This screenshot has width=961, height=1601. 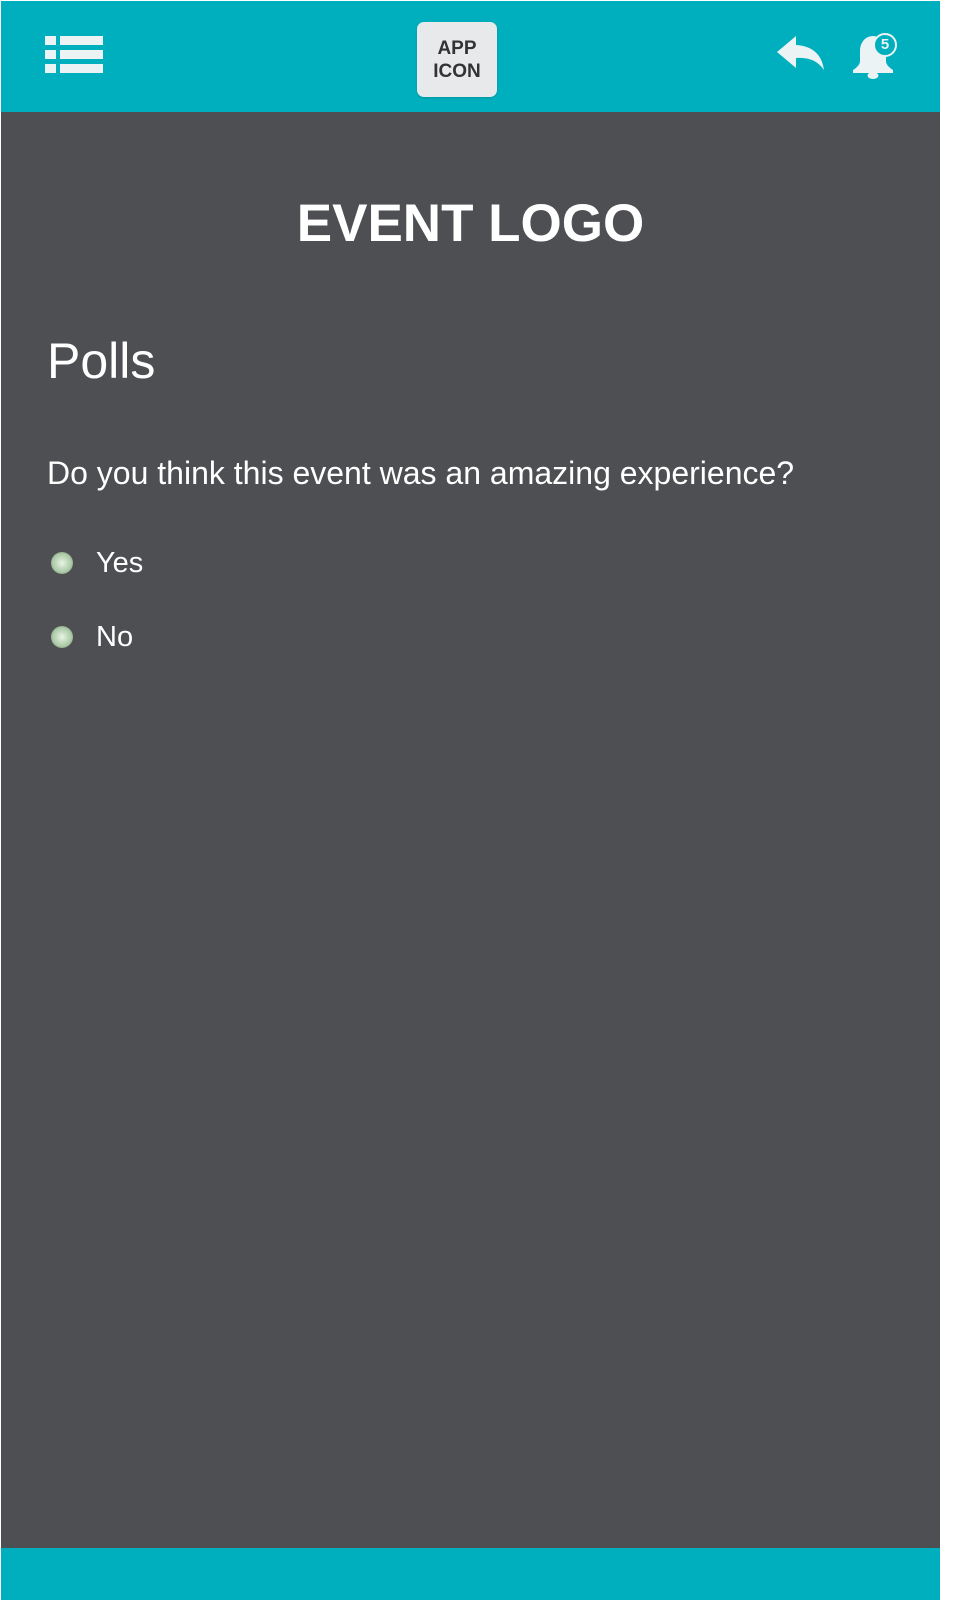 I want to click on app-icon: APP ICON, so click(x=457, y=59).